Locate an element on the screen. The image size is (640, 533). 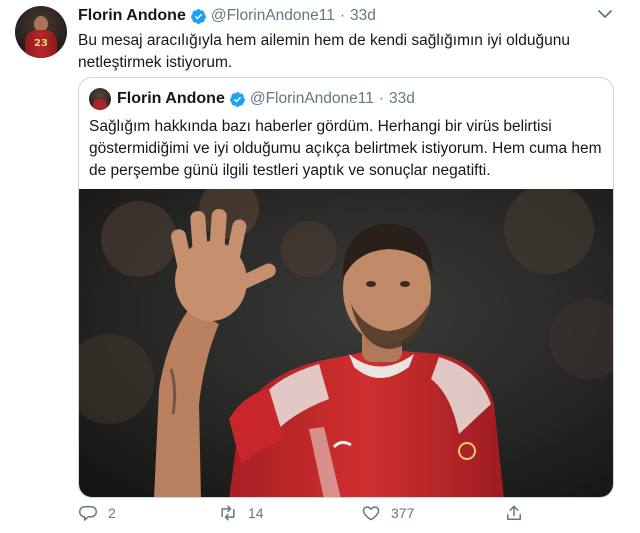
reply-button: 2 is located at coordinates (97, 513).